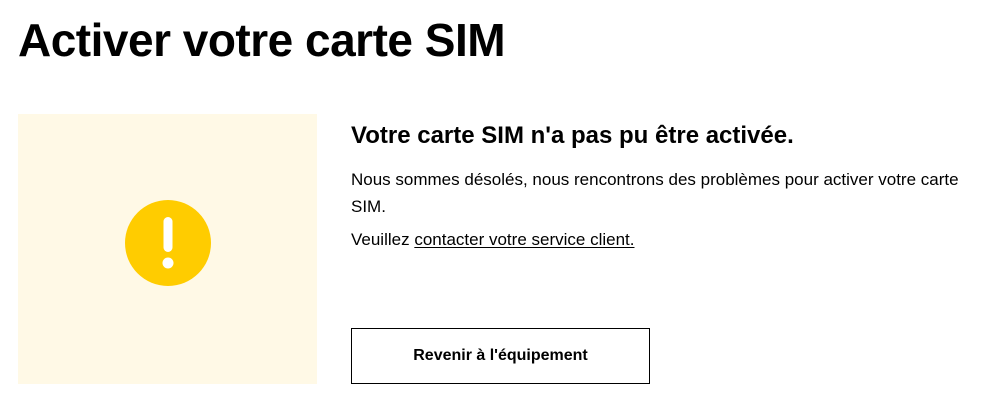  I want to click on page-title: Activer votre carte SIM, so click(262, 40).